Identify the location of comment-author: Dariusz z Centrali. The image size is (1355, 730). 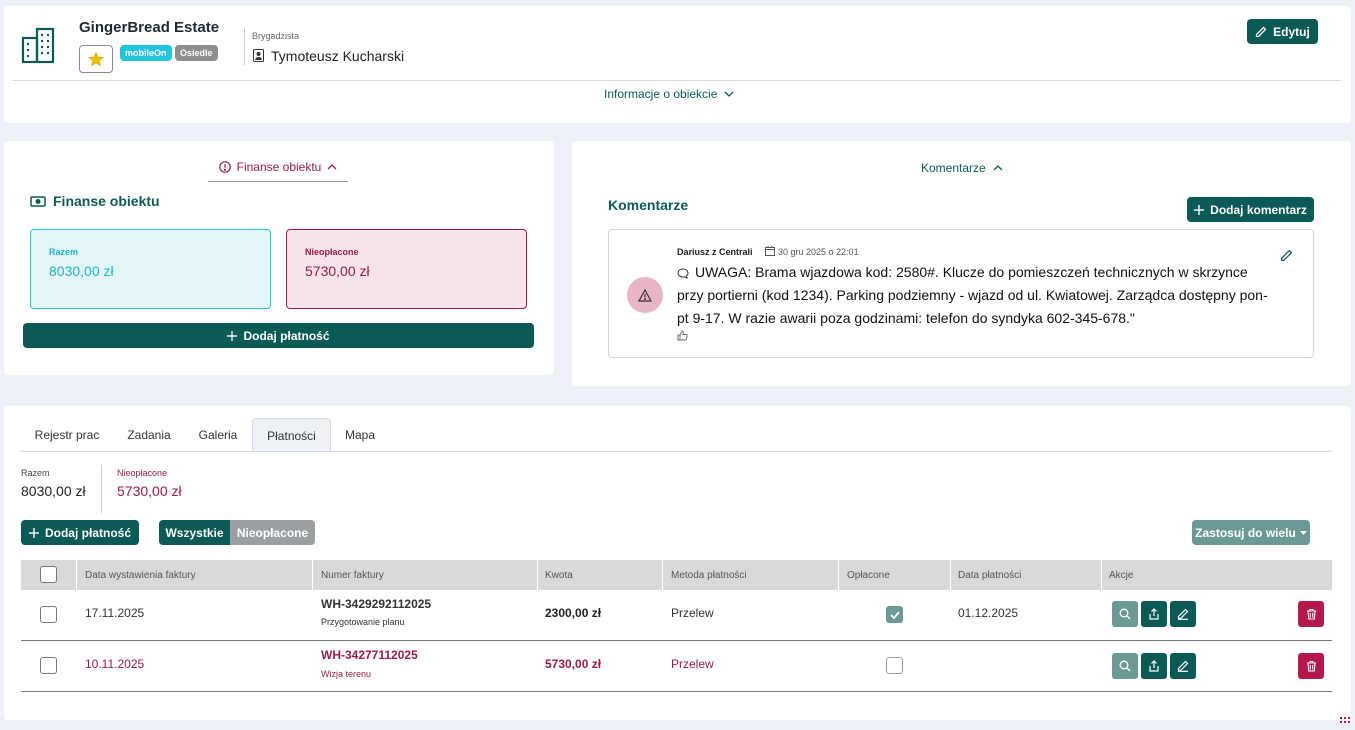
(715, 252).